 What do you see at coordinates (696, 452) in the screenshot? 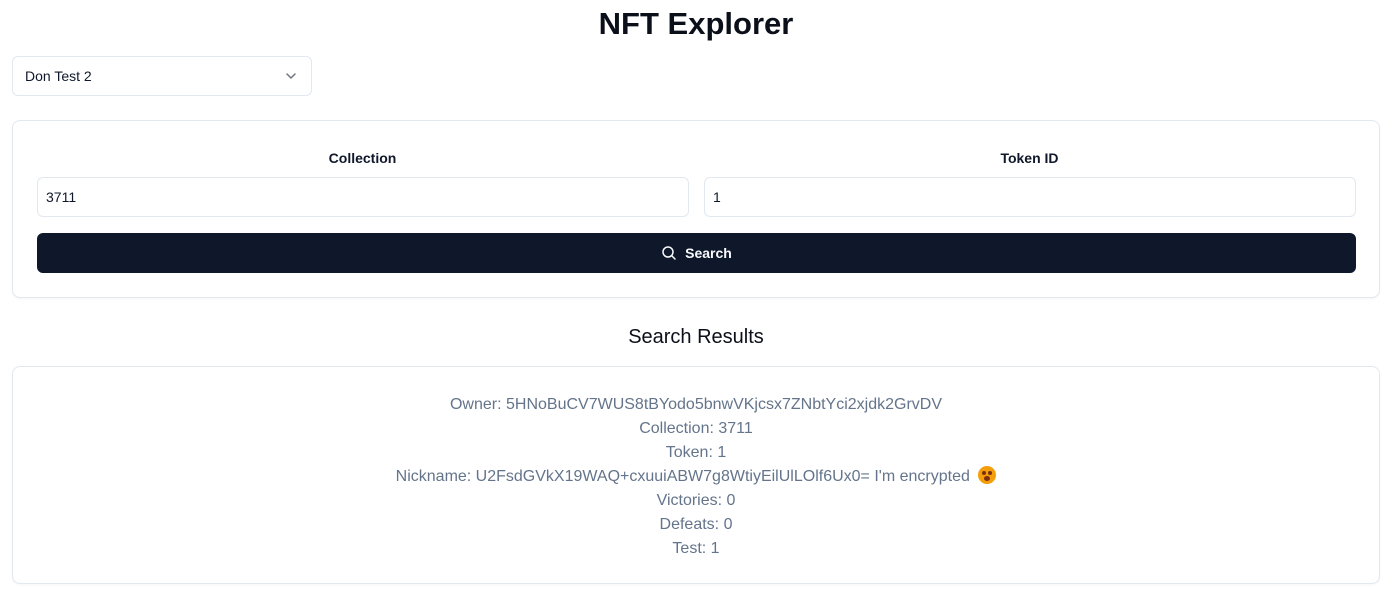
I see `result-token: Token: 1` at bounding box center [696, 452].